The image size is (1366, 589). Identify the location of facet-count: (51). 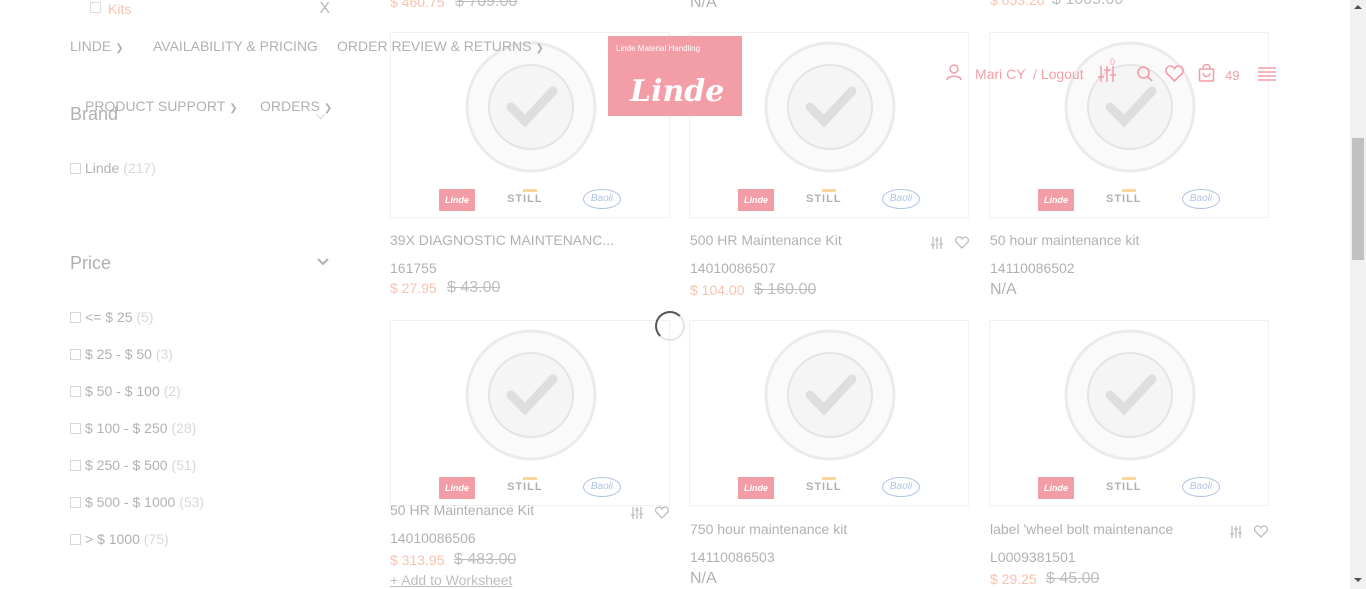
(184, 465).